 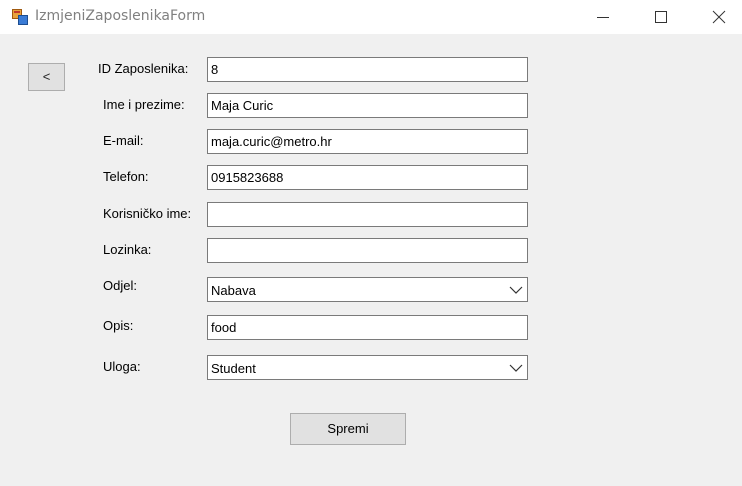 I want to click on window-title: IzmjeniZaposlenikaForm, so click(x=120, y=16).